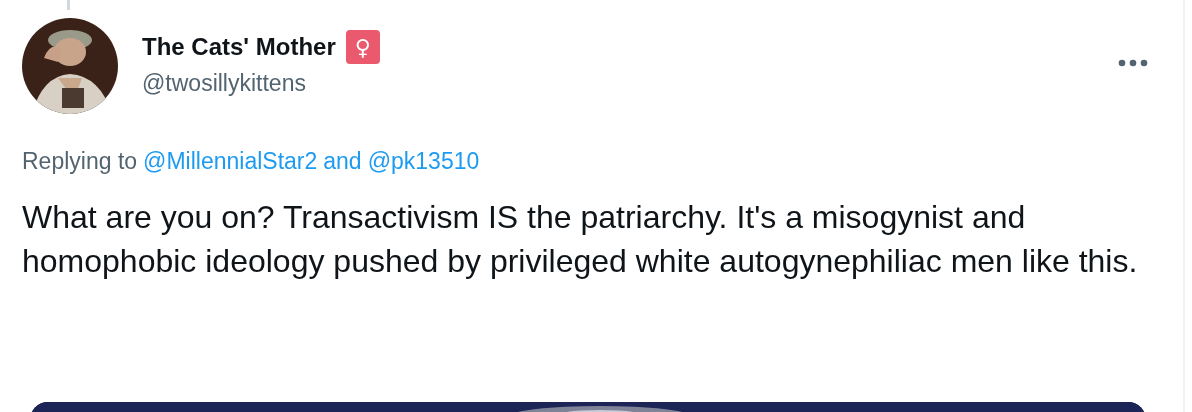  I want to click on author-handle: @twosillykittens, so click(261, 83).